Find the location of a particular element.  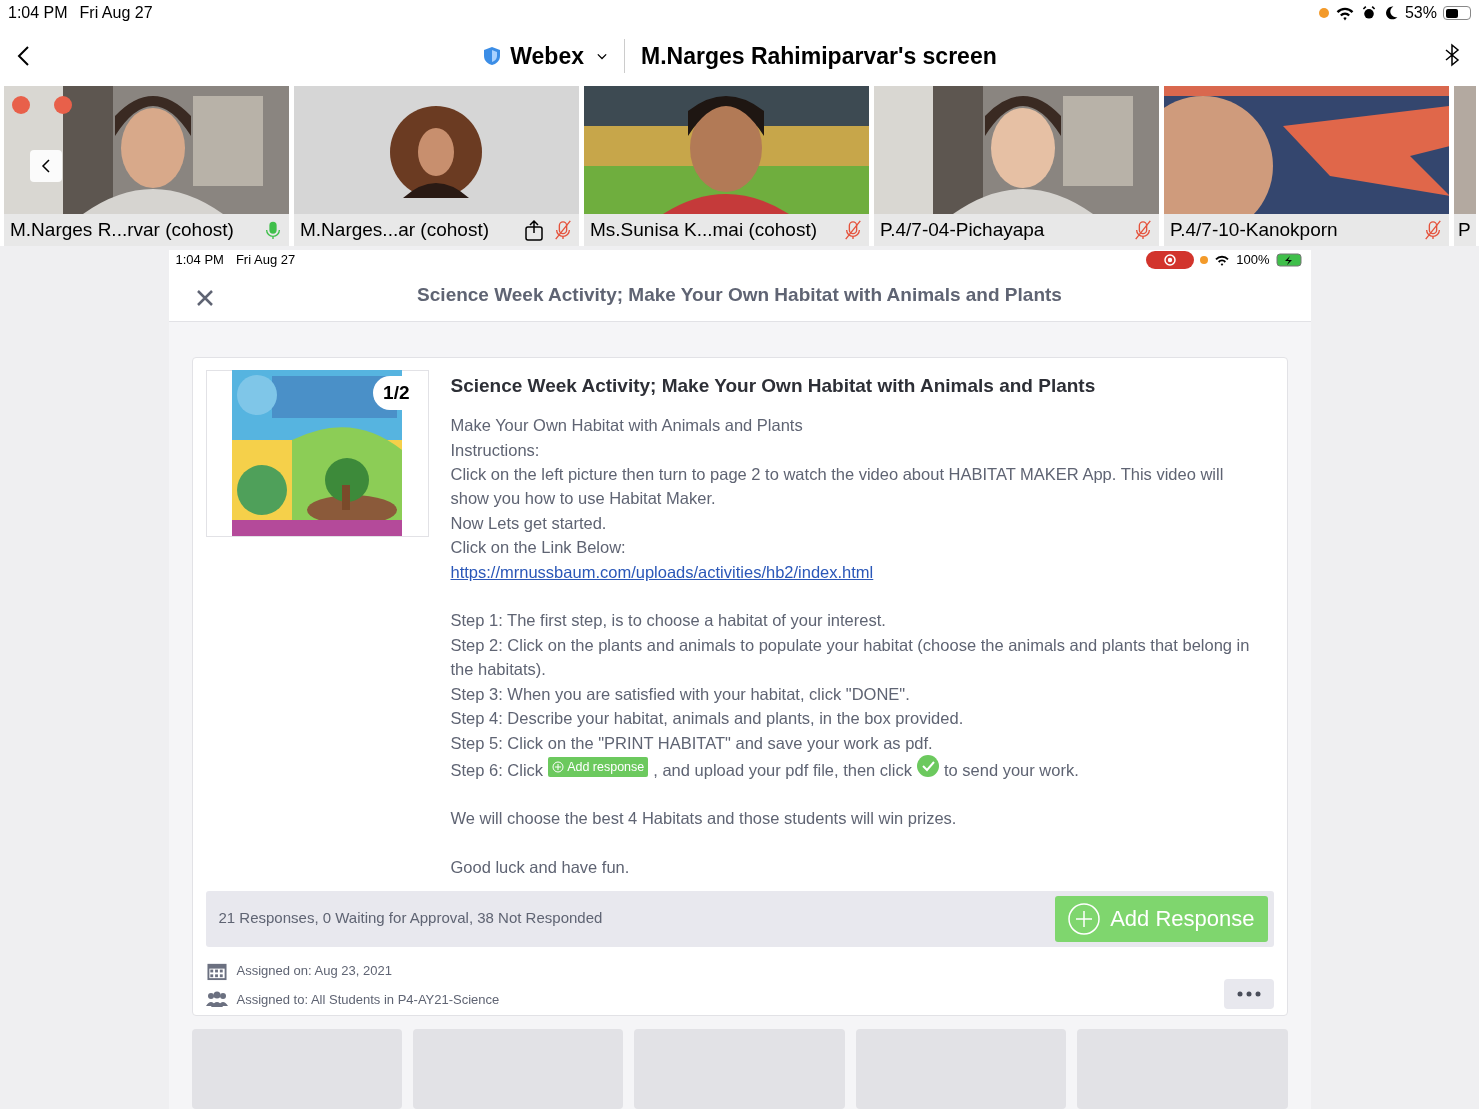

screen-title: M.Narges Rahimiparvar's screen is located at coordinates (818, 56).